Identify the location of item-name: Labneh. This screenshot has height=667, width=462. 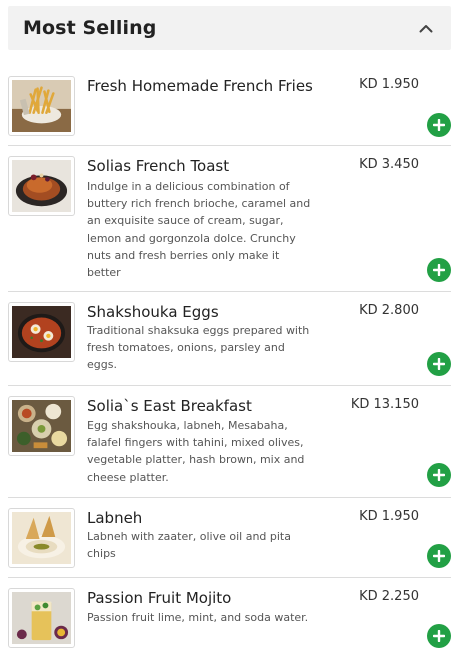
(115, 518).